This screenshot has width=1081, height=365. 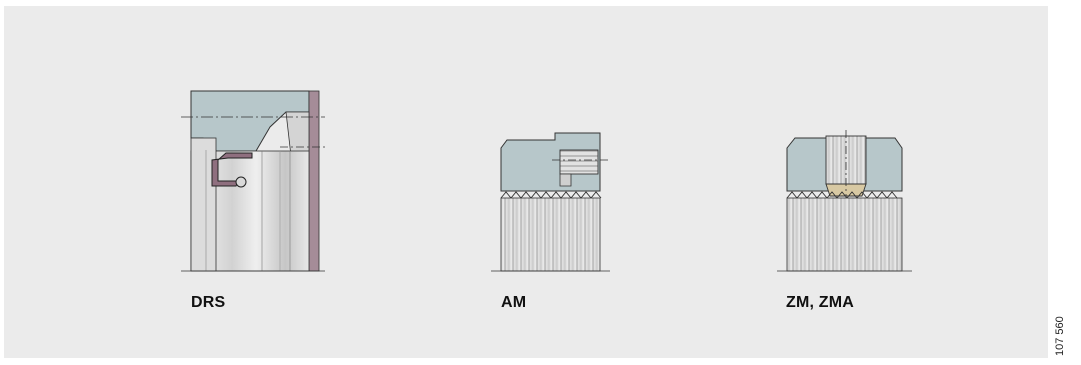 I want to click on caption-am: AM, so click(x=514, y=302).